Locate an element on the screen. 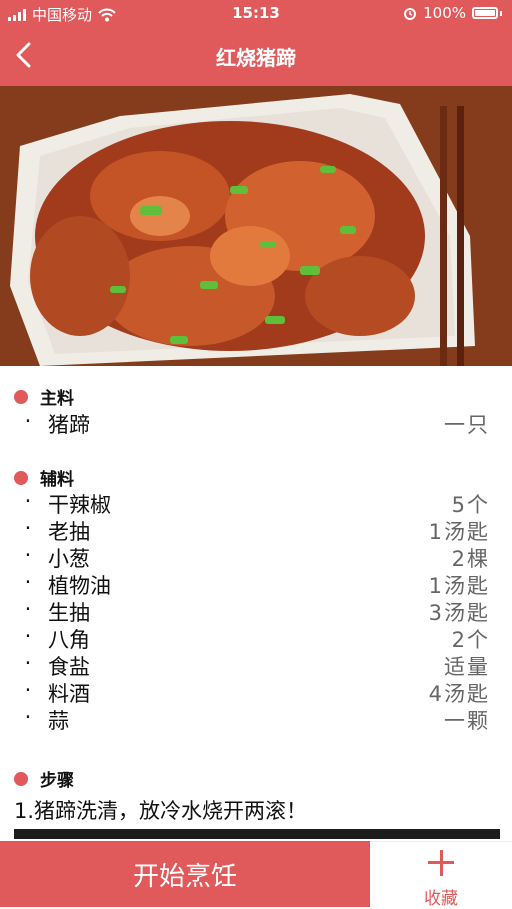  main-ingredients-header: 主料 is located at coordinates (44, 396).